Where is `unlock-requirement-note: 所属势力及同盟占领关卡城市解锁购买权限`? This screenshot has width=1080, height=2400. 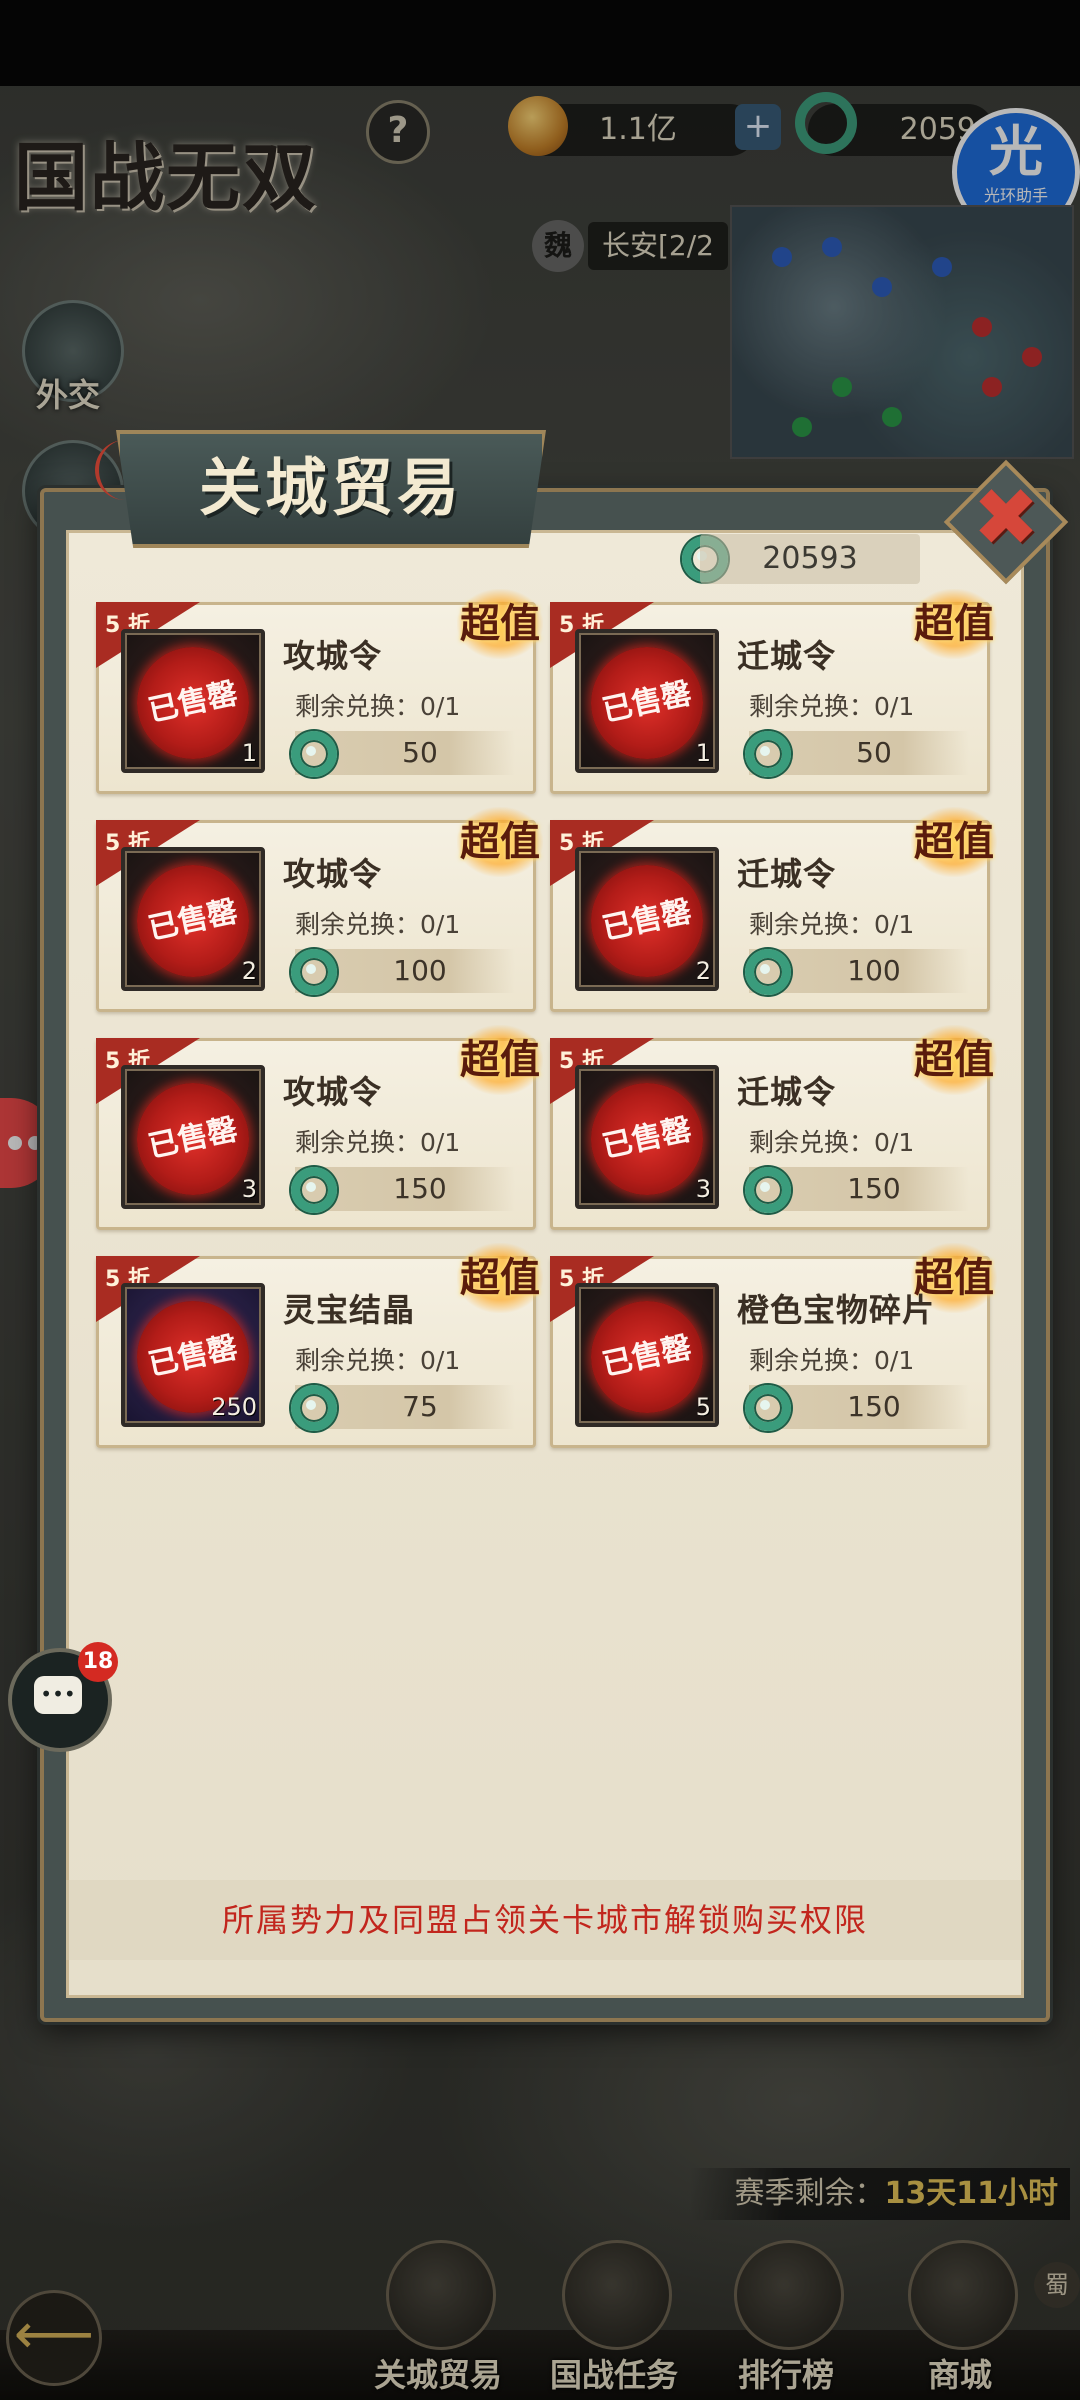
unlock-requirement-note: 所属势力及同盟占领关卡城市解锁购买权限 is located at coordinates (545, 1920).